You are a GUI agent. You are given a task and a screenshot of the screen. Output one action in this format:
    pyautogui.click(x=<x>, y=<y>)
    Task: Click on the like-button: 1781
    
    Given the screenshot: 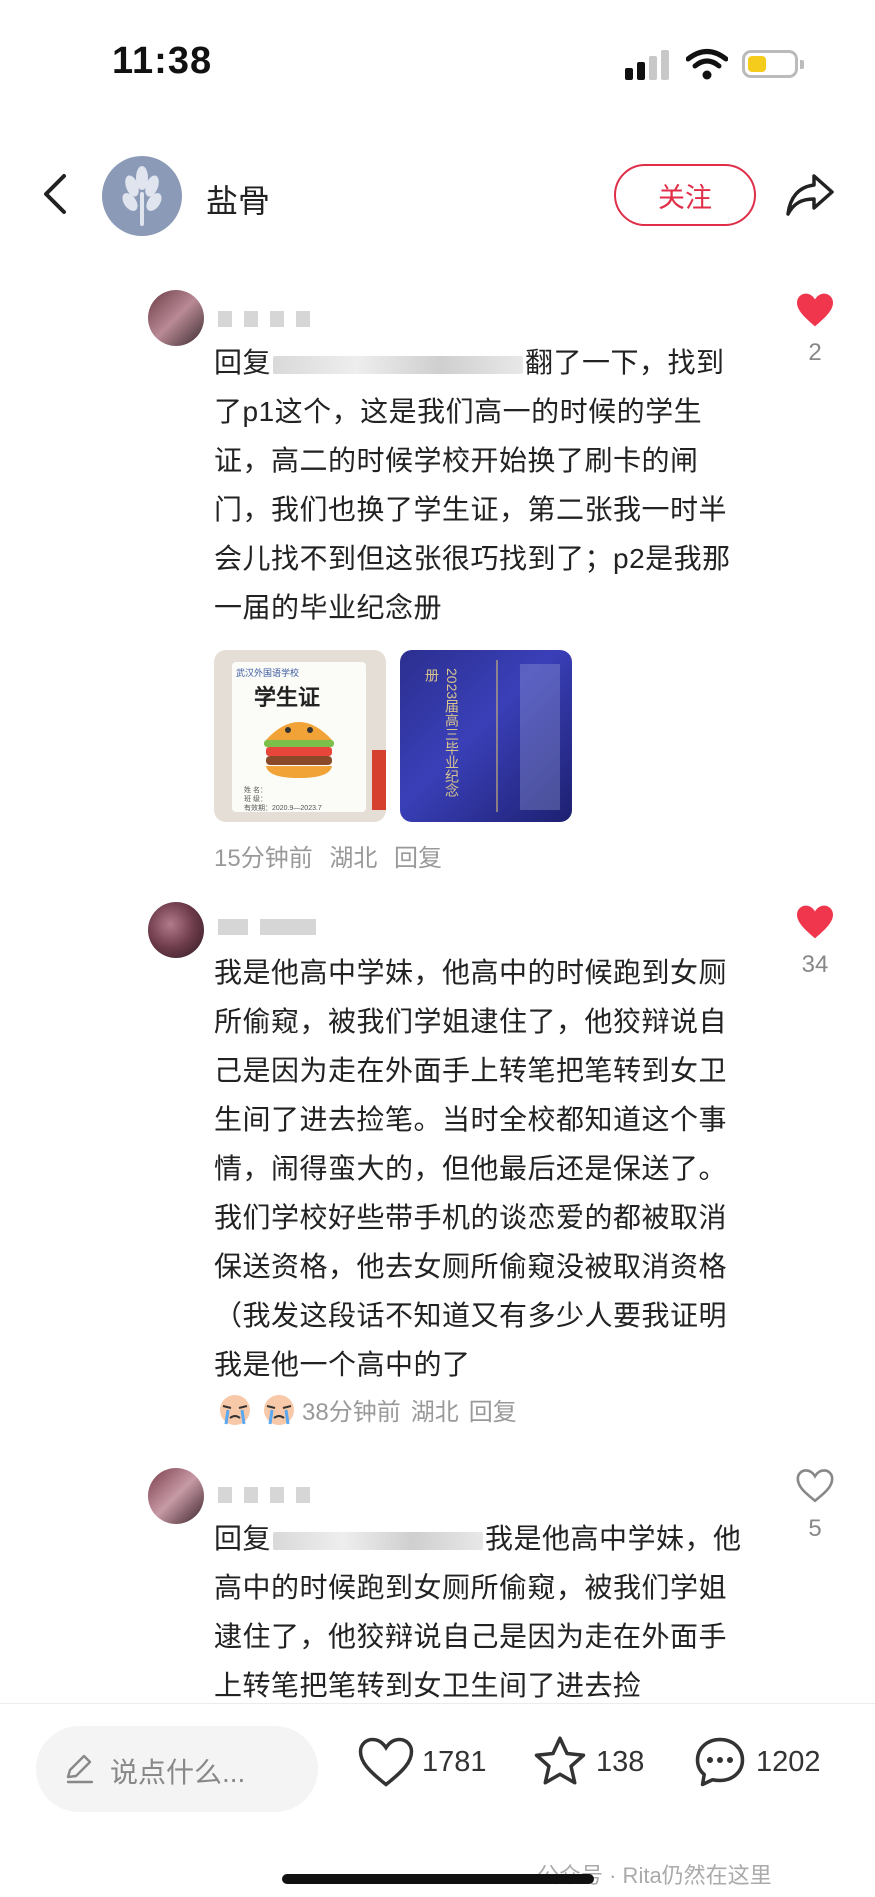 What is the action you would take?
    pyautogui.click(x=421, y=1762)
    